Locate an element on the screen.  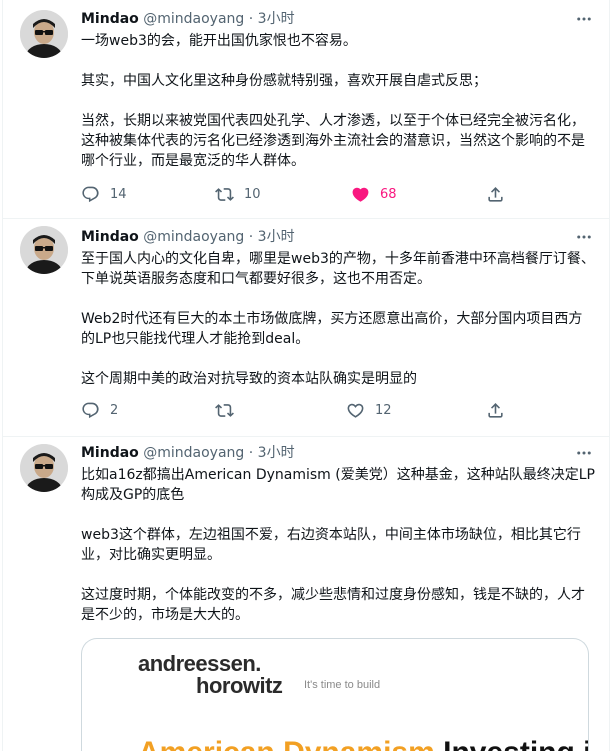
tweet-paragraph: 其实，中国人文化里这种身份感就特别强，喜欢开展自虐式反思； is located at coordinates (284, 81).